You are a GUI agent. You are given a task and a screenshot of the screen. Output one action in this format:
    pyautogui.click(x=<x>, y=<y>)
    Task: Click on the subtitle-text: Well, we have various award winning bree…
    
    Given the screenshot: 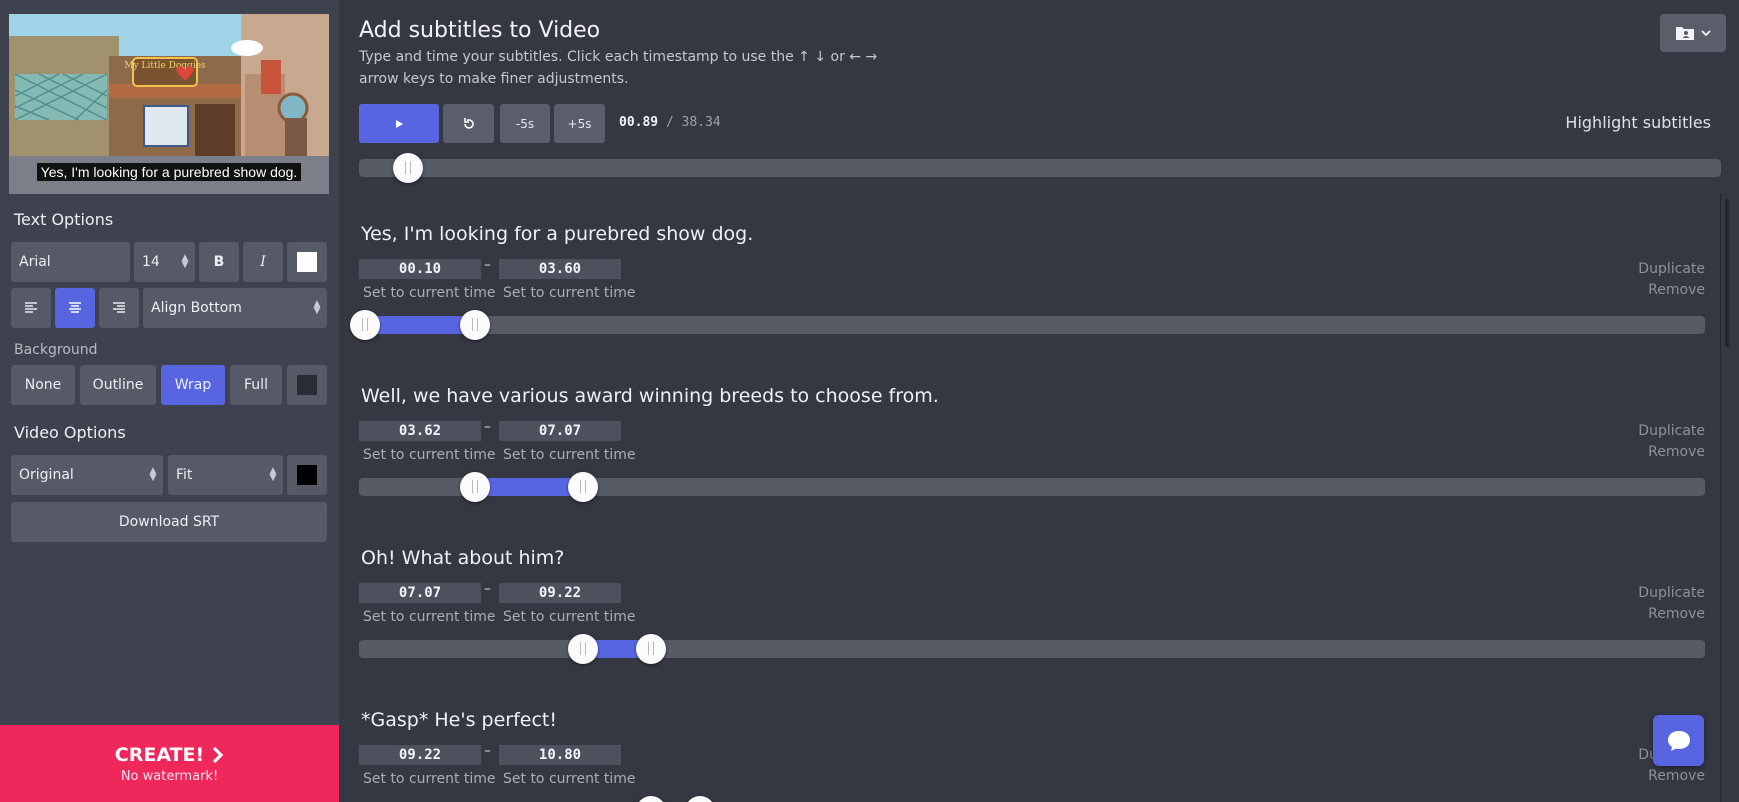 What is the action you would take?
    pyautogui.click(x=650, y=396)
    